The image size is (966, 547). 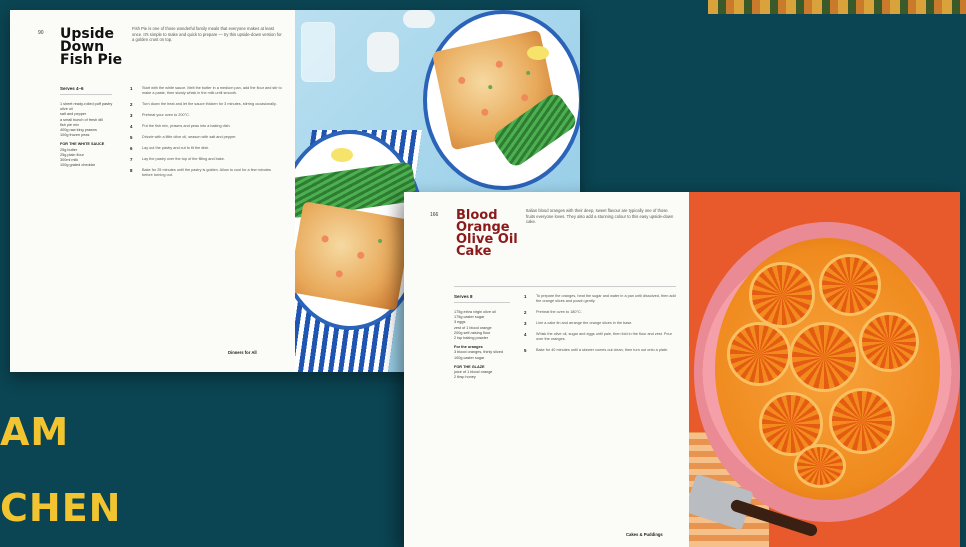 I want to click on chapter-footer: Dinners for All, so click(x=242, y=352).